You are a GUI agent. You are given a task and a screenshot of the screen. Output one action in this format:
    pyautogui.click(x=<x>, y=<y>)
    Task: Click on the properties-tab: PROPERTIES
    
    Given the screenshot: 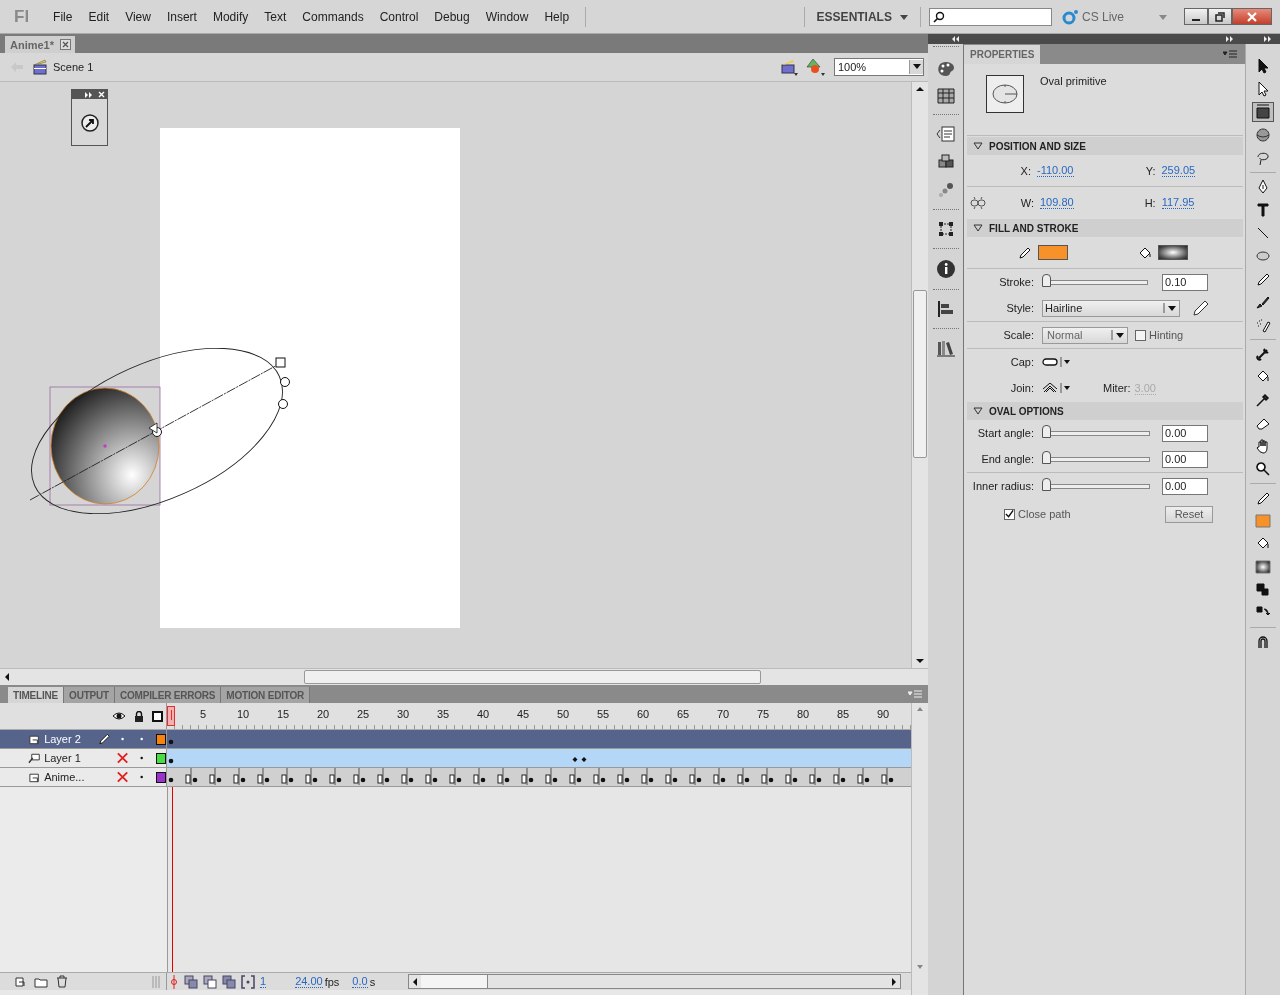 What is the action you would take?
    pyautogui.click(x=1002, y=54)
    